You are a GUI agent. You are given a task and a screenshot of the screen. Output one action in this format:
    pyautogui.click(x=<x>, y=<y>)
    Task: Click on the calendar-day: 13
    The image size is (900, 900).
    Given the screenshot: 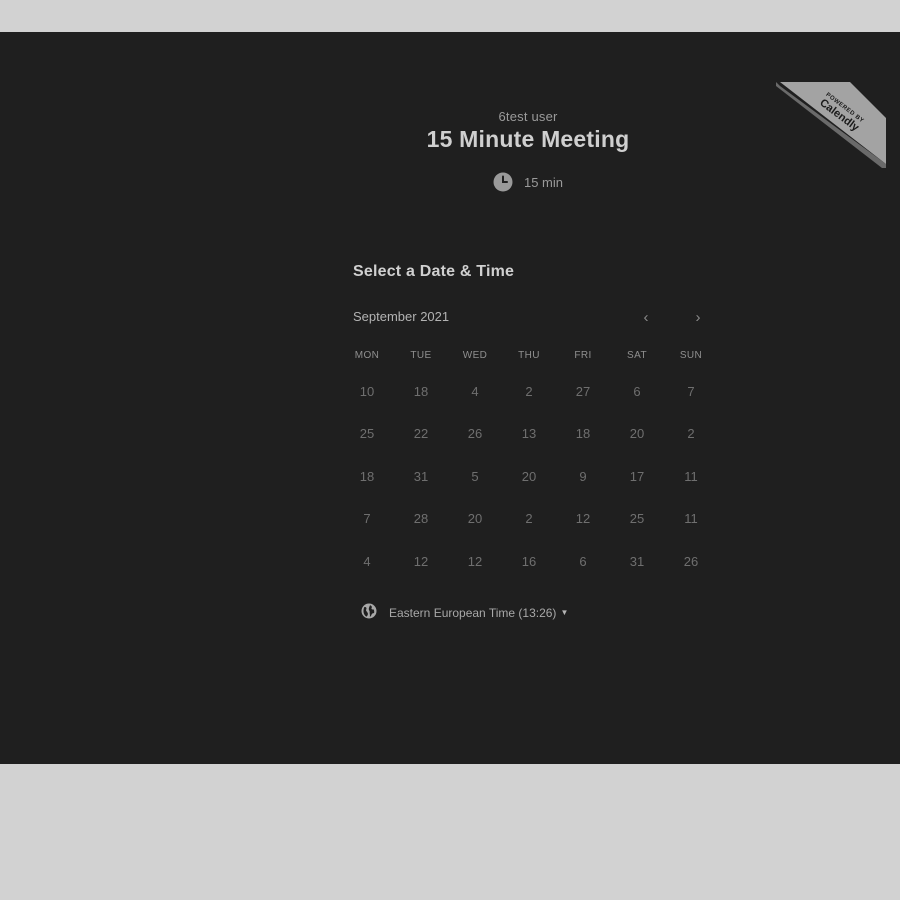 What is the action you would take?
    pyautogui.click(x=529, y=434)
    